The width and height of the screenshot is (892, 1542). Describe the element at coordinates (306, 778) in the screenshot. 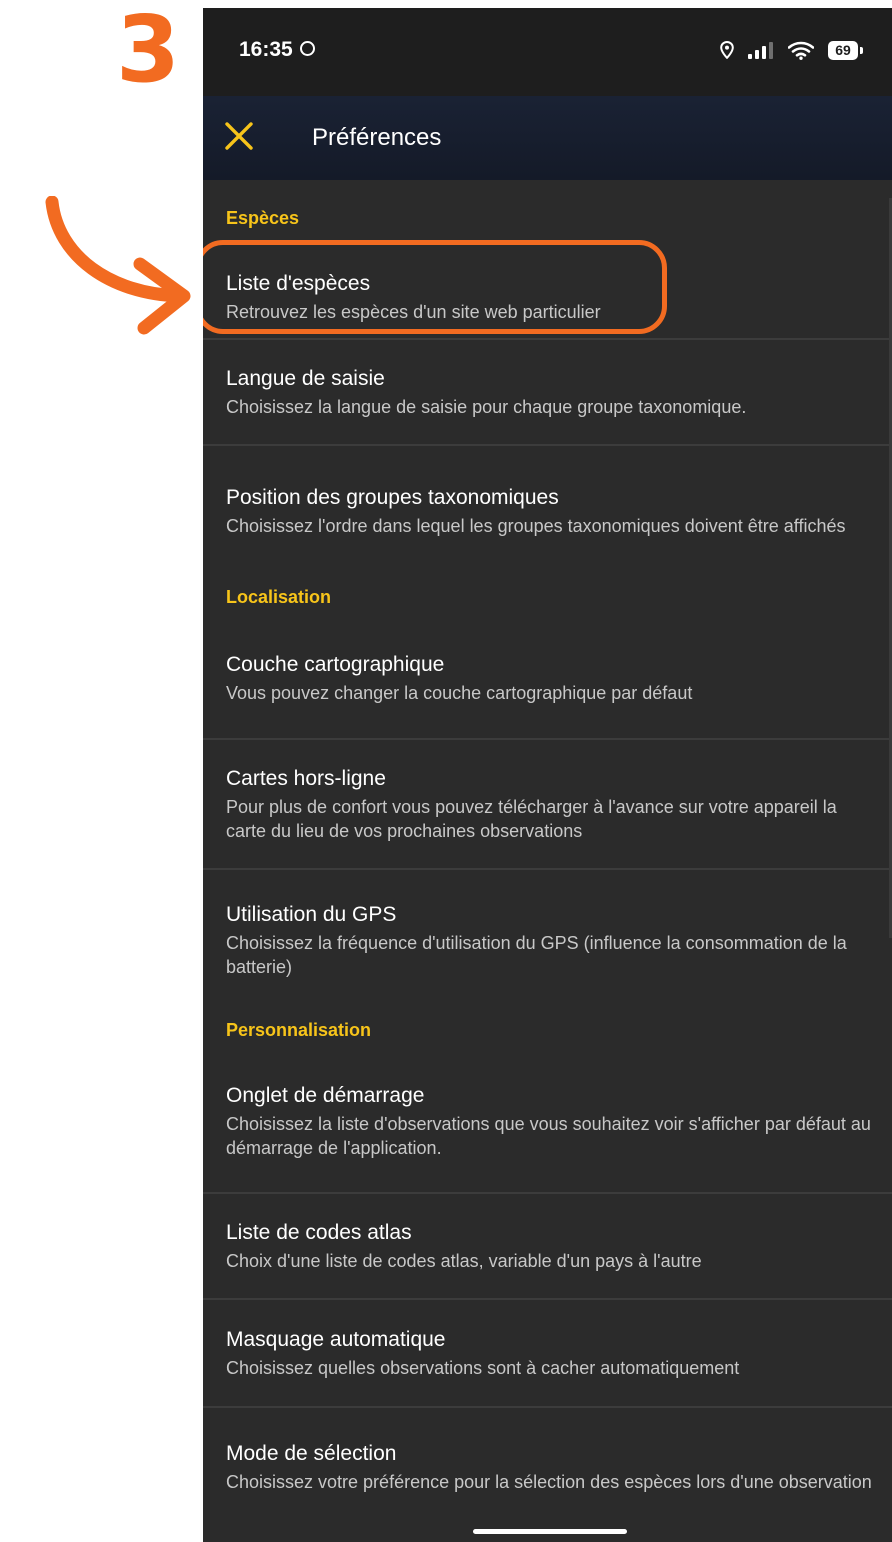

I see `pref-item-title: Cartes hors-ligne` at that location.